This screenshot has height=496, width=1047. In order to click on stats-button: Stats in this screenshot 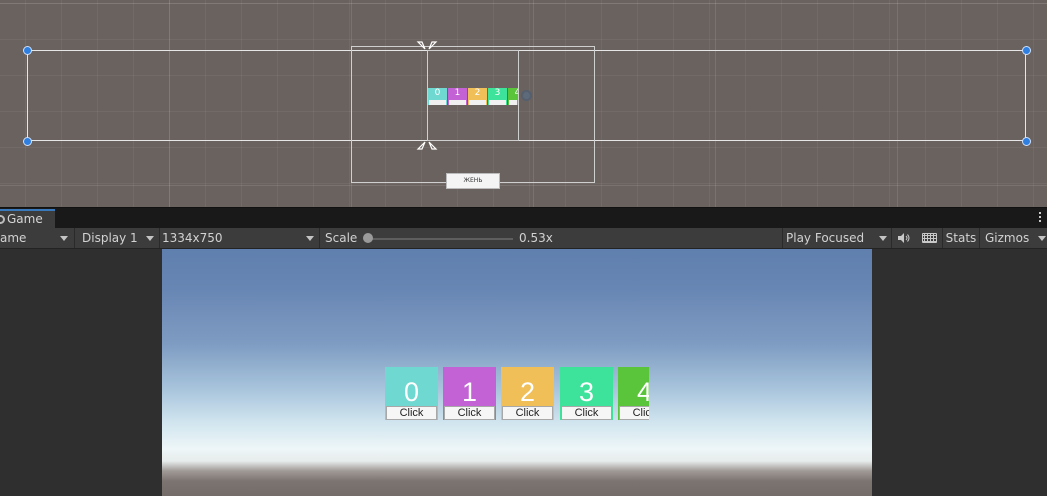, I will do `click(961, 238)`.